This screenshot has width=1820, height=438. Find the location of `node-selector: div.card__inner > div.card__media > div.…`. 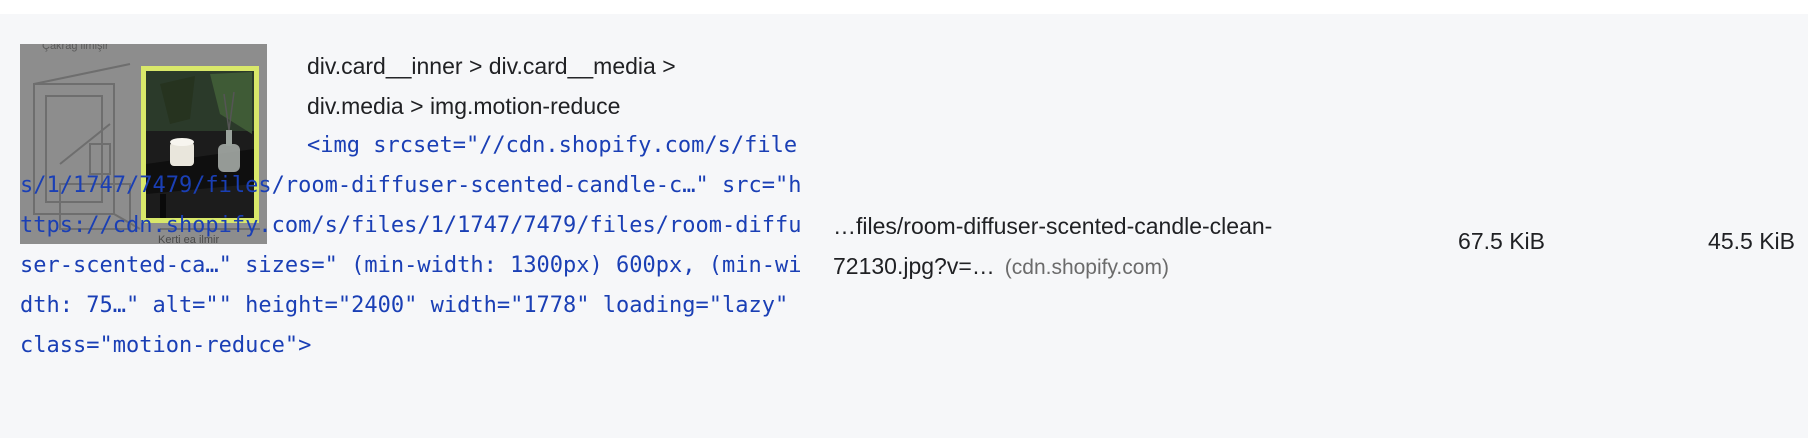

node-selector: div.card__inner > div.card__media > div.… is located at coordinates (542, 86).